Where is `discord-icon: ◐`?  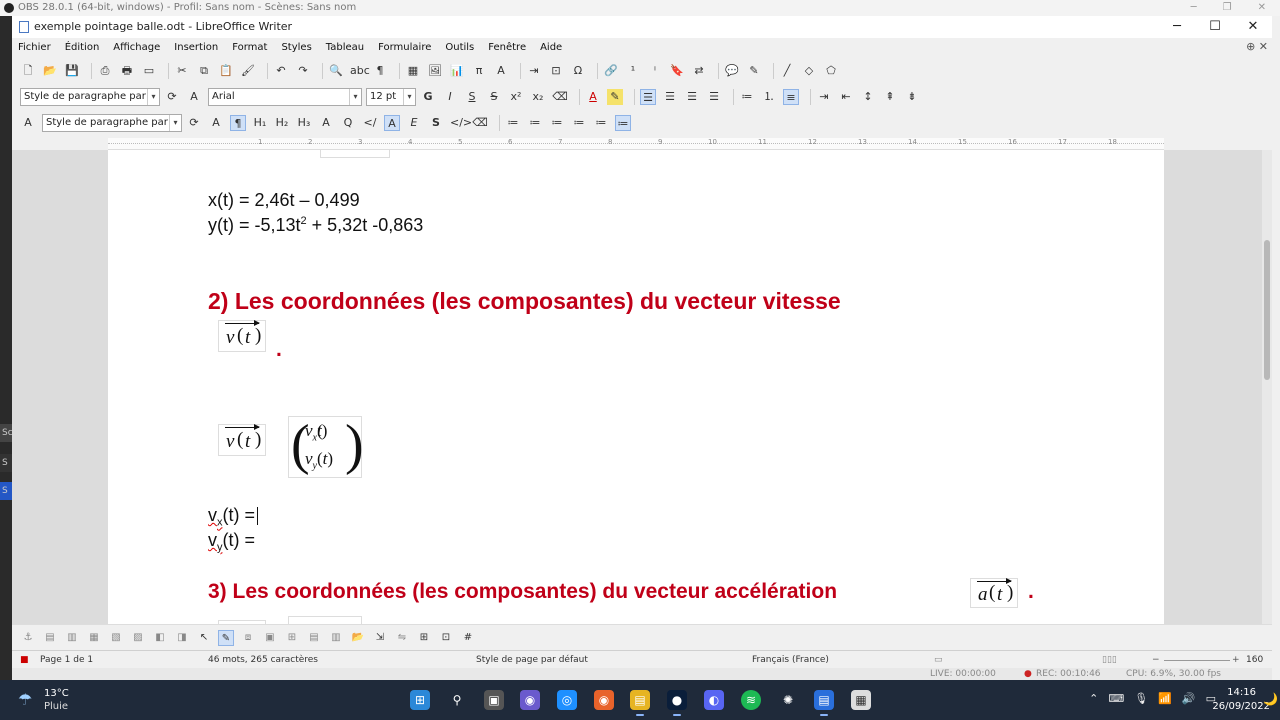 discord-icon: ◐ is located at coordinates (714, 700).